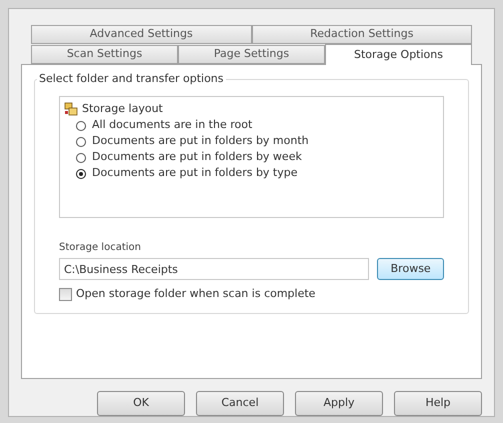 This screenshot has width=503, height=423. I want to click on radio-option: Documents are put in folders by type, so click(253, 174).